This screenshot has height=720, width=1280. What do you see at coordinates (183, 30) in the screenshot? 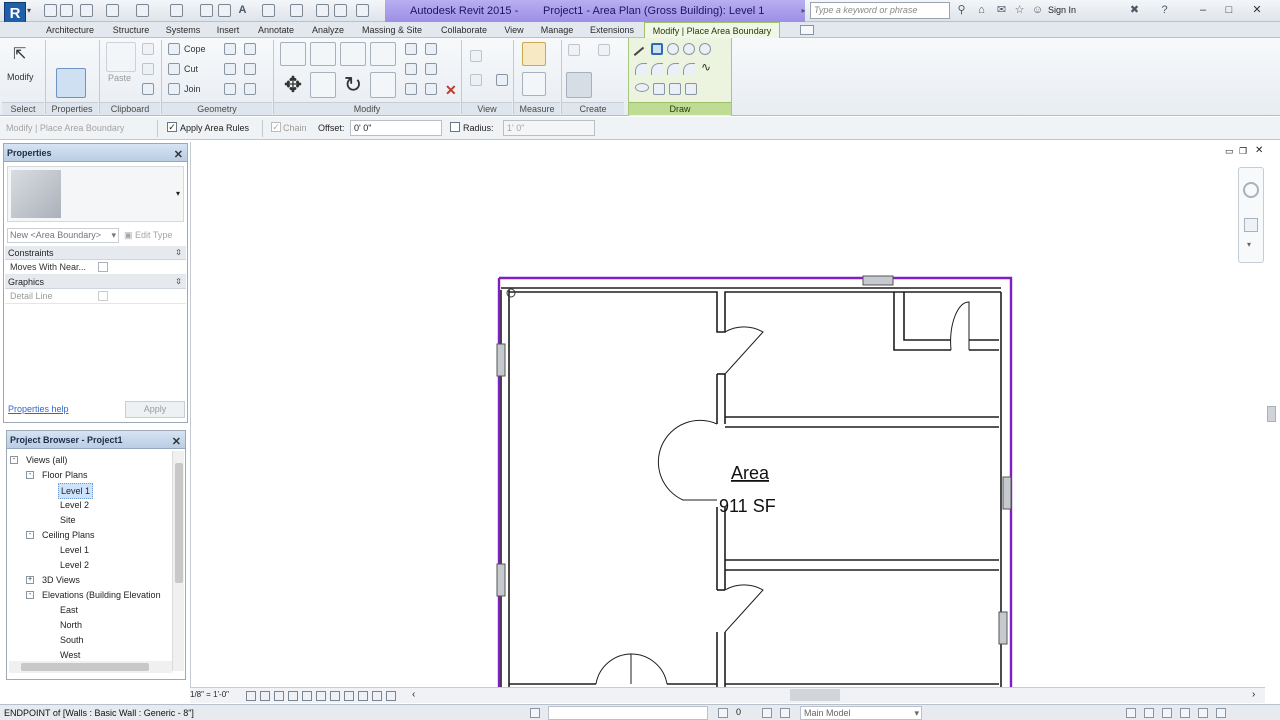
I see `tab-systems: Systems` at bounding box center [183, 30].